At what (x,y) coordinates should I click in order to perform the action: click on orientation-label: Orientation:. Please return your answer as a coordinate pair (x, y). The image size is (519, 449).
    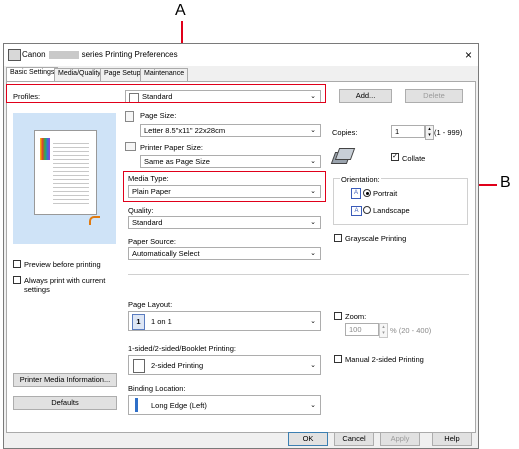
    Looking at the image, I should click on (360, 179).